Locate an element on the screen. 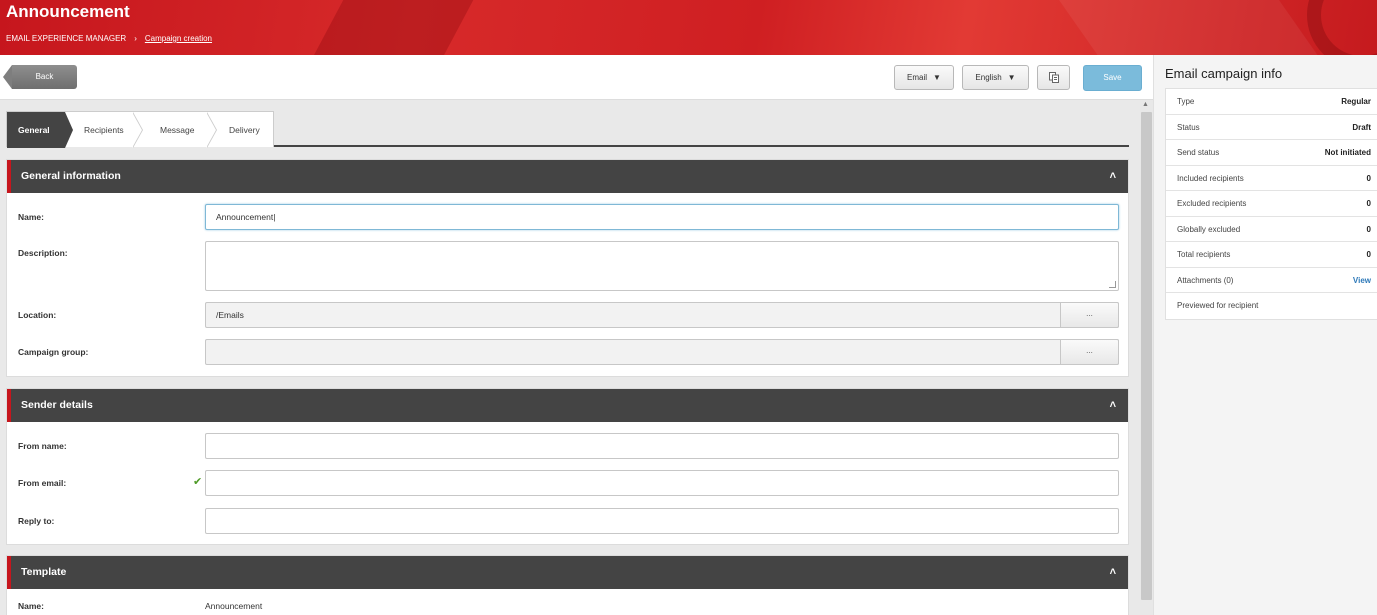  panel-header: Template ˄ is located at coordinates (567, 572).